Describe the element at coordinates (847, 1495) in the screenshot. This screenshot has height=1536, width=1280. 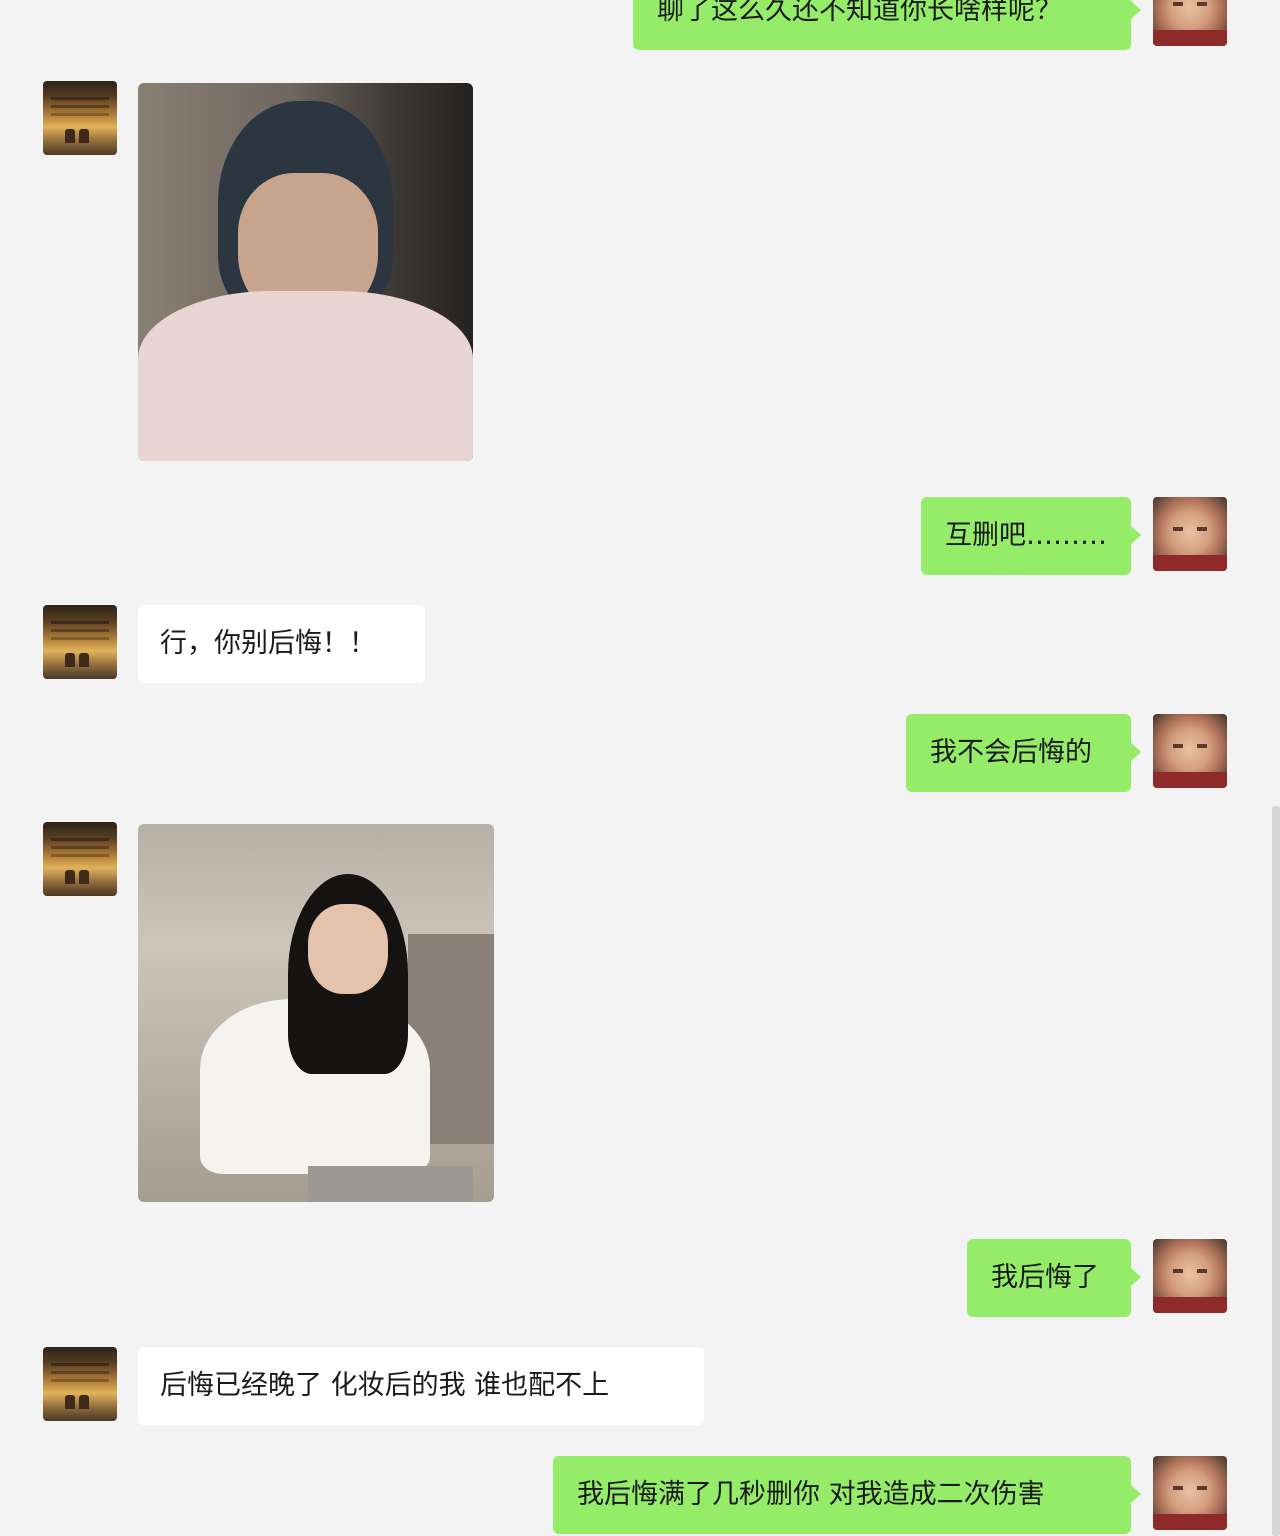
I see `outgoing-message: 我后悔满了几秒删你 对我造成二次伤害` at that location.